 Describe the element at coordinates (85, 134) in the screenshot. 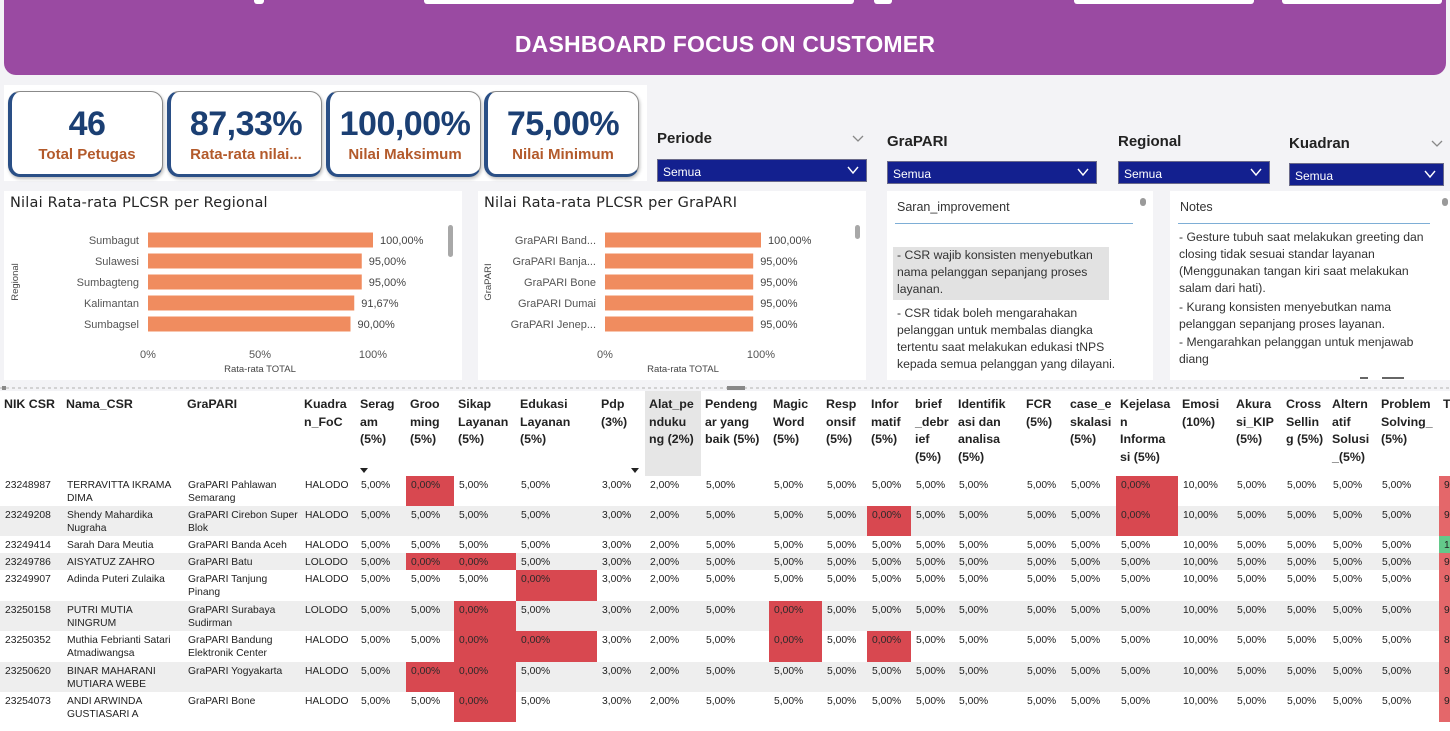

I see `kpi-card-total-petugas: 46 Total Petugas` at that location.